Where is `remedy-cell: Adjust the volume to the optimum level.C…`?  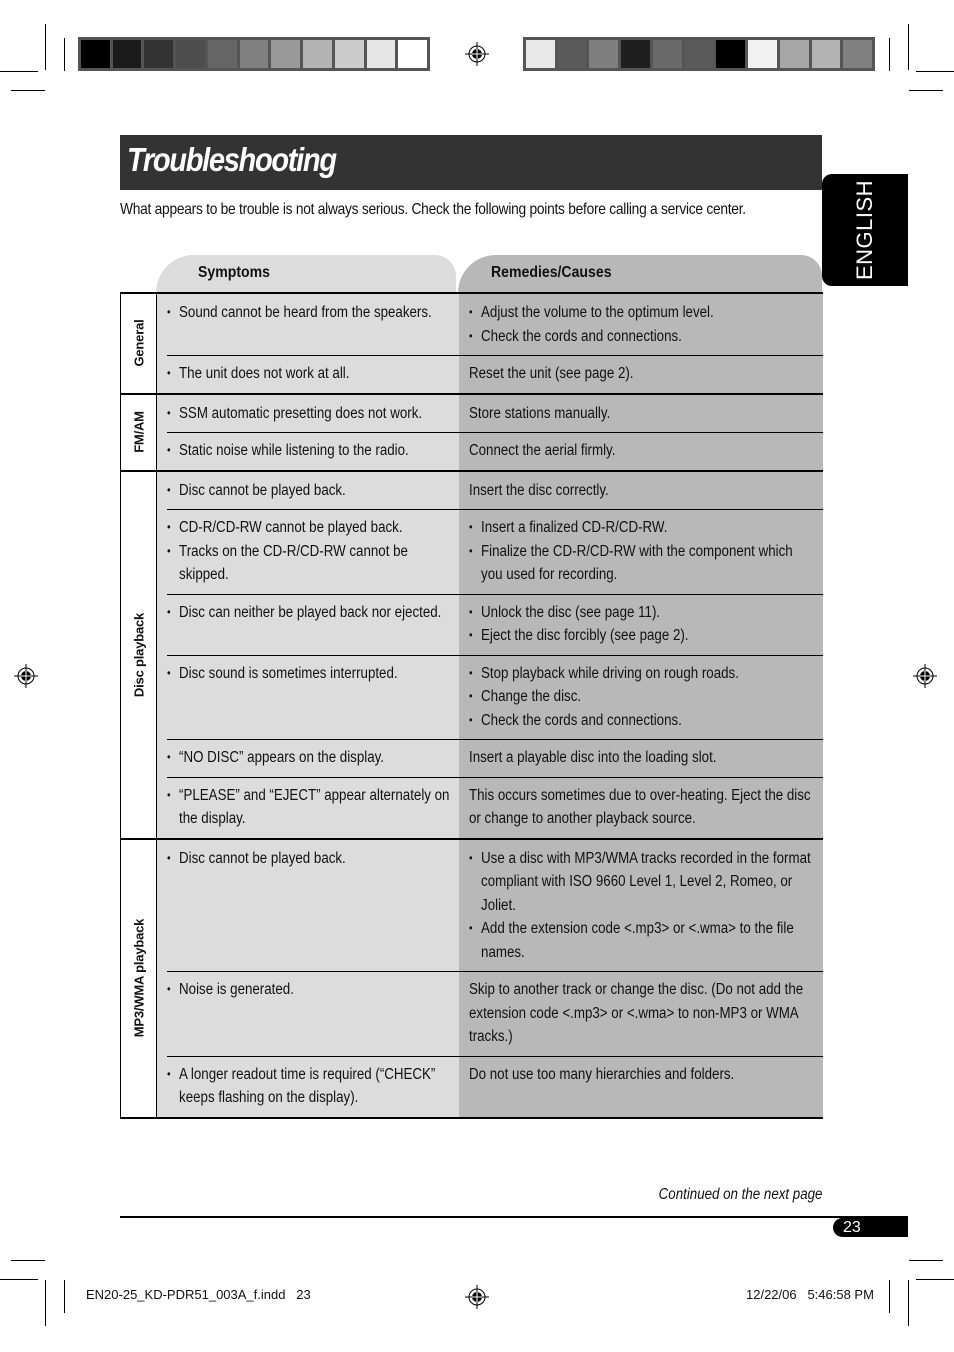
remedy-cell: Adjust the volume to the optimum level.C… is located at coordinates (641, 324).